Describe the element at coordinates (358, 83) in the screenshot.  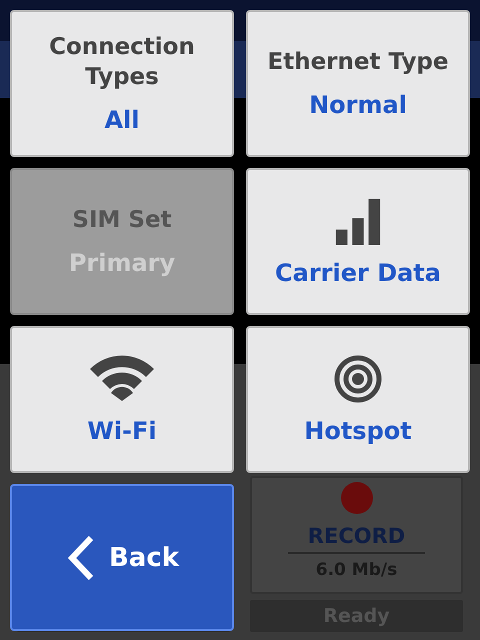
I see `setting-button: Ethernet Type Normal` at that location.